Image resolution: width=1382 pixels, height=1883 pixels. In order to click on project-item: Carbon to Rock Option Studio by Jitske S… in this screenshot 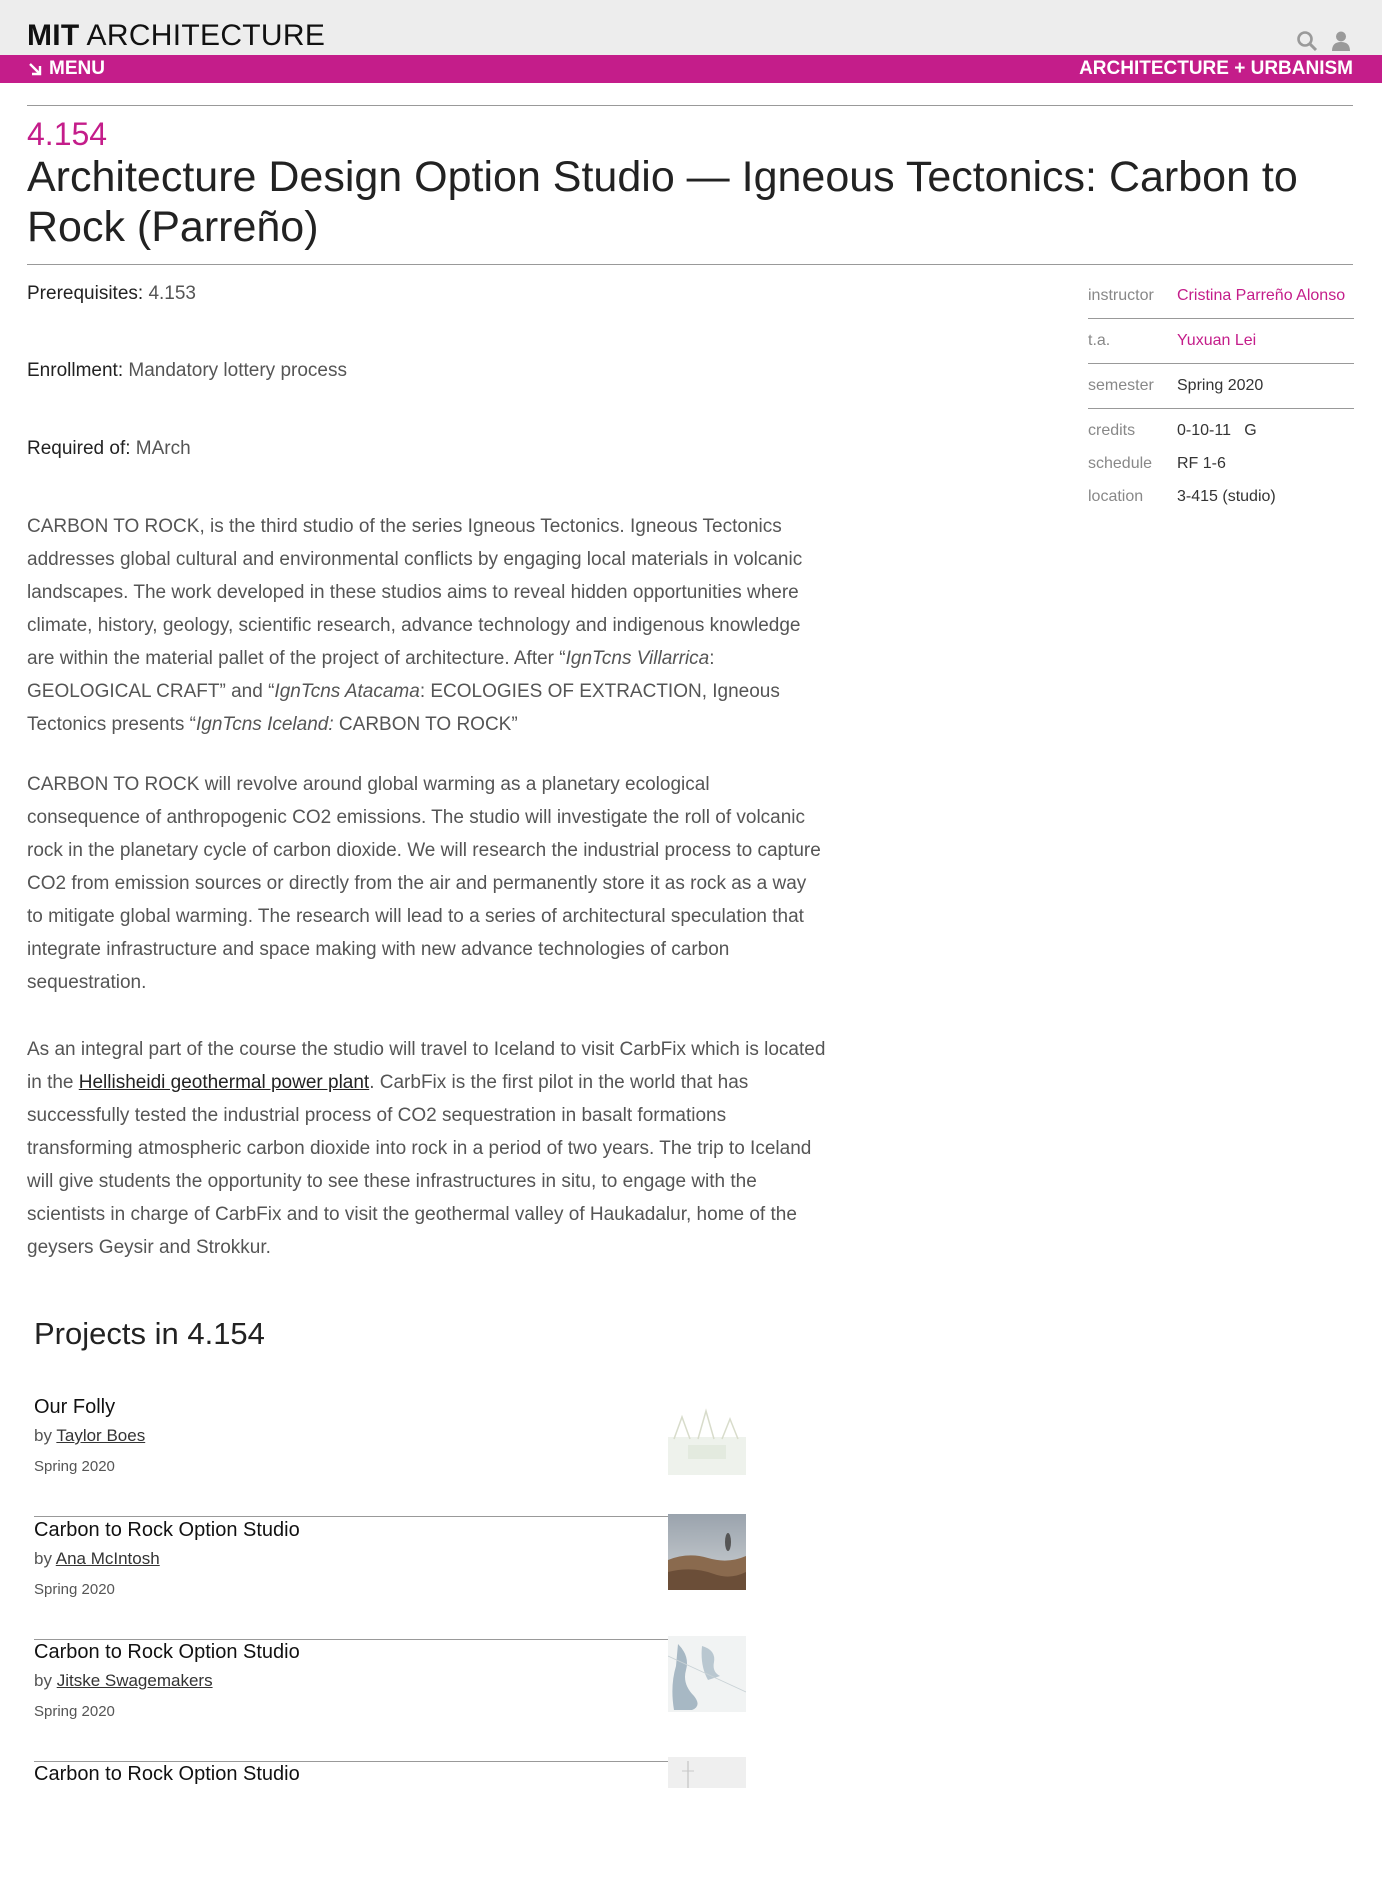, I will do `click(390, 1699)`.